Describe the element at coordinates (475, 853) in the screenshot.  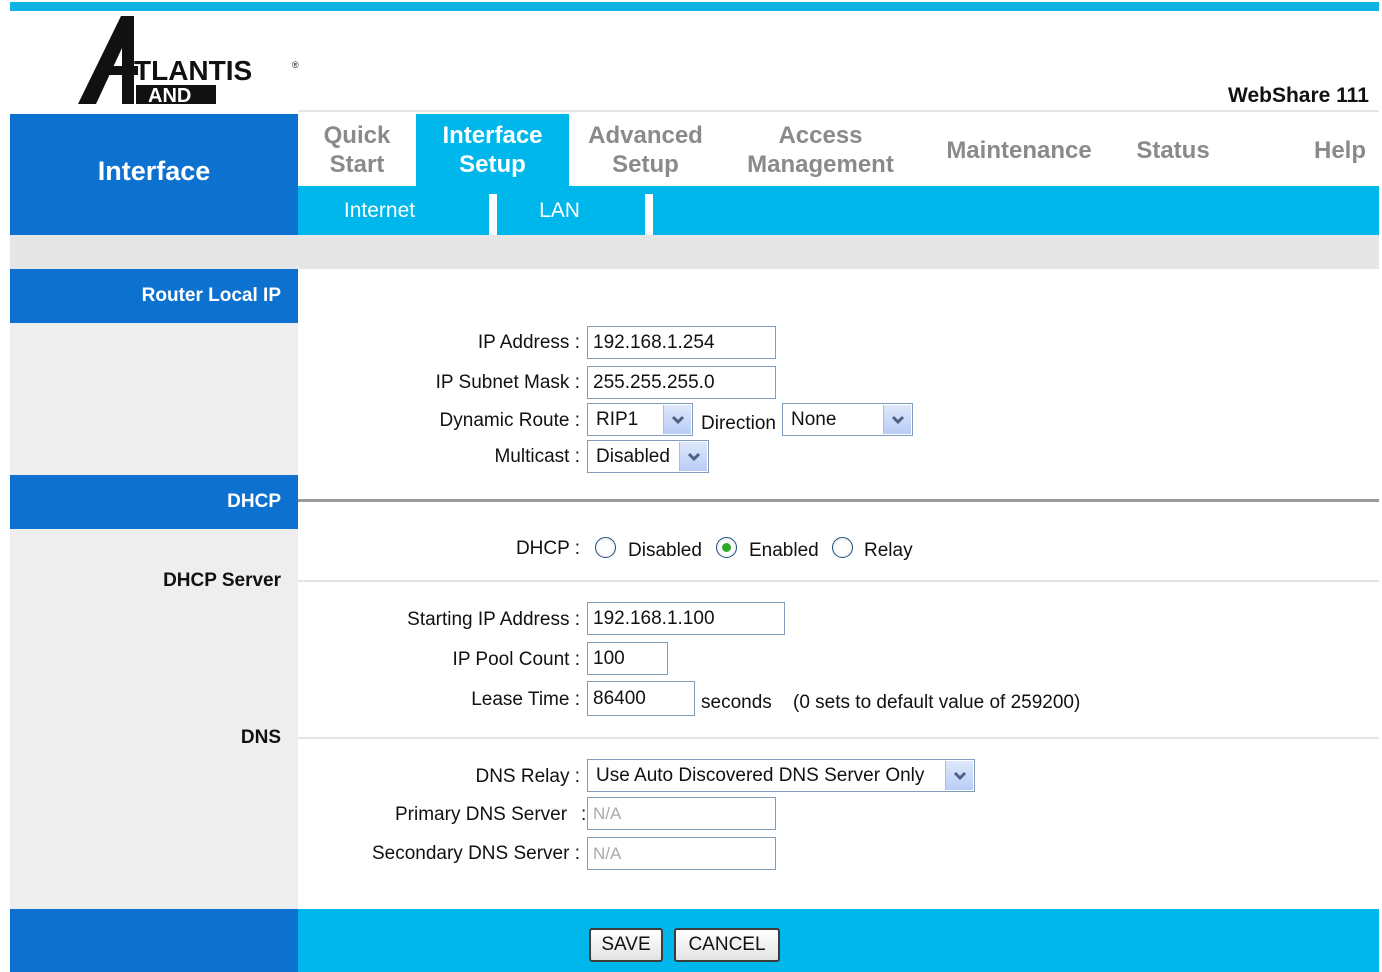
I see `secondary-dns-label: Secondary DNS Server :` at that location.